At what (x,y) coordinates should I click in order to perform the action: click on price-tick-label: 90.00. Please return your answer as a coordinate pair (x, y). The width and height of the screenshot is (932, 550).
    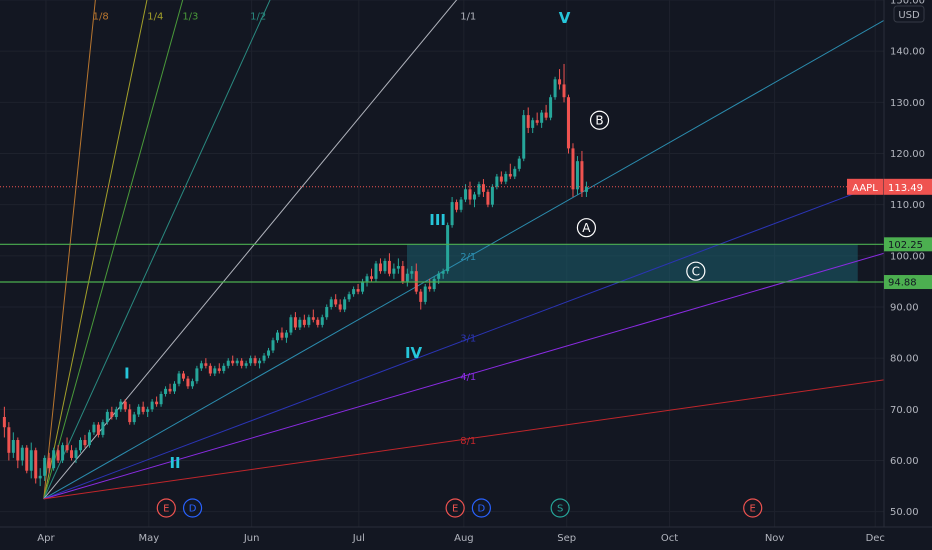
    Looking at the image, I should click on (904, 307).